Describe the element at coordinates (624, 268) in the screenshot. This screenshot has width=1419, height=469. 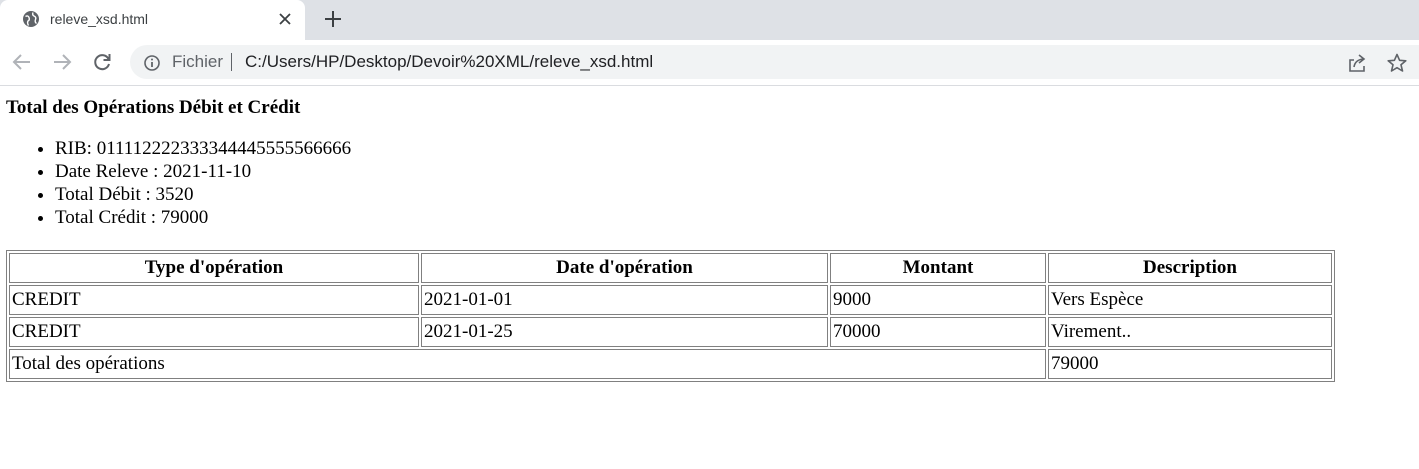
I see `header-date: Date d'opération` at that location.